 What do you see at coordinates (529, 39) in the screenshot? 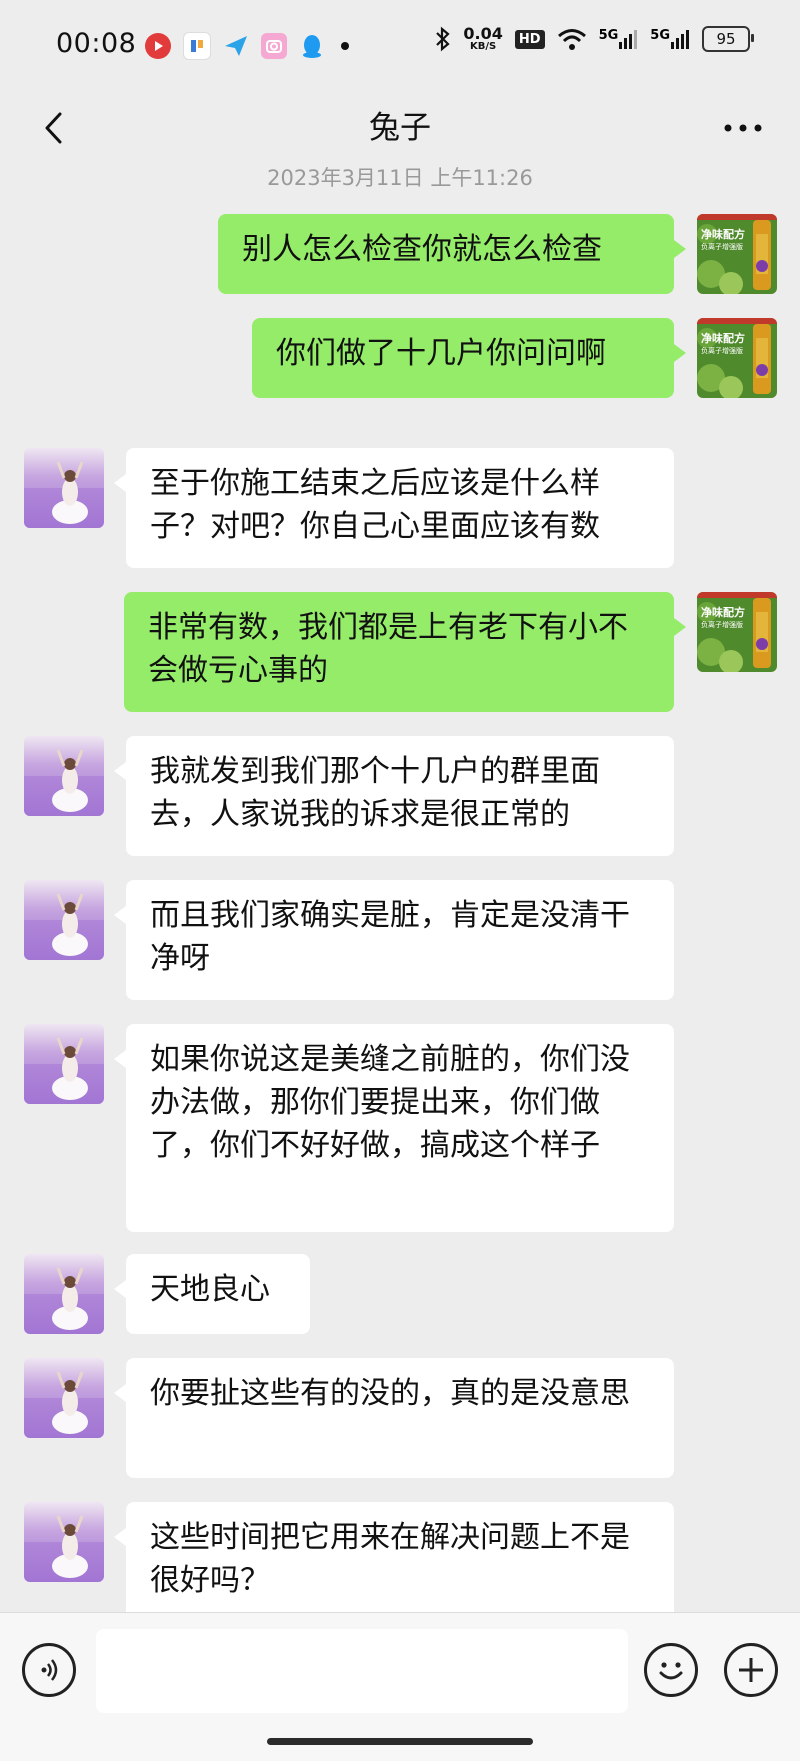
I see `hd-voice-icon: HD` at bounding box center [529, 39].